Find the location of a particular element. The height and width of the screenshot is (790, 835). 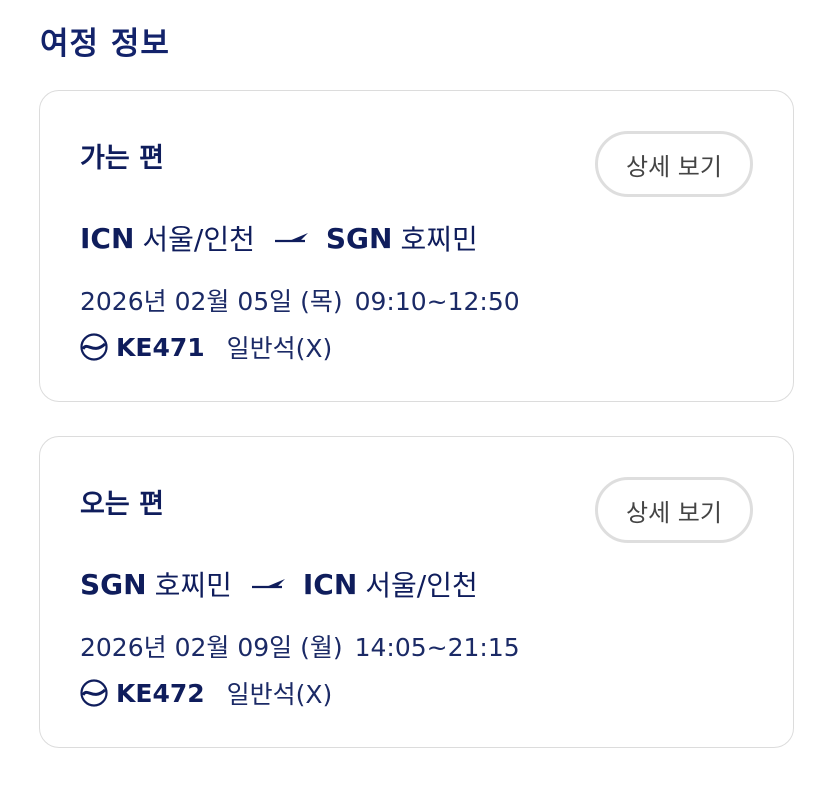

flight-info: KE471 일반석(X) is located at coordinates (206, 347).